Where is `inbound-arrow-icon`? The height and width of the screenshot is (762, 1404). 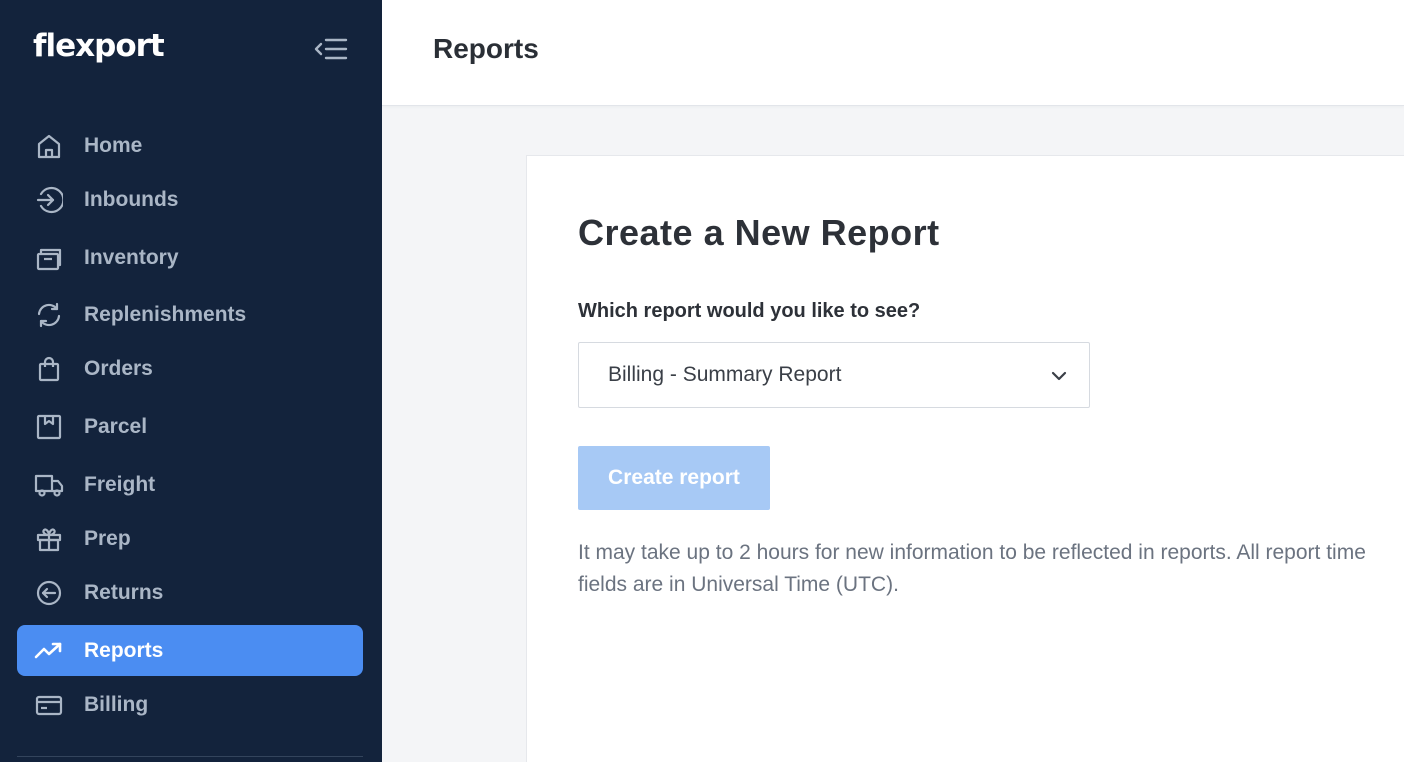
inbound-arrow-icon is located at coordinates (49, 200).